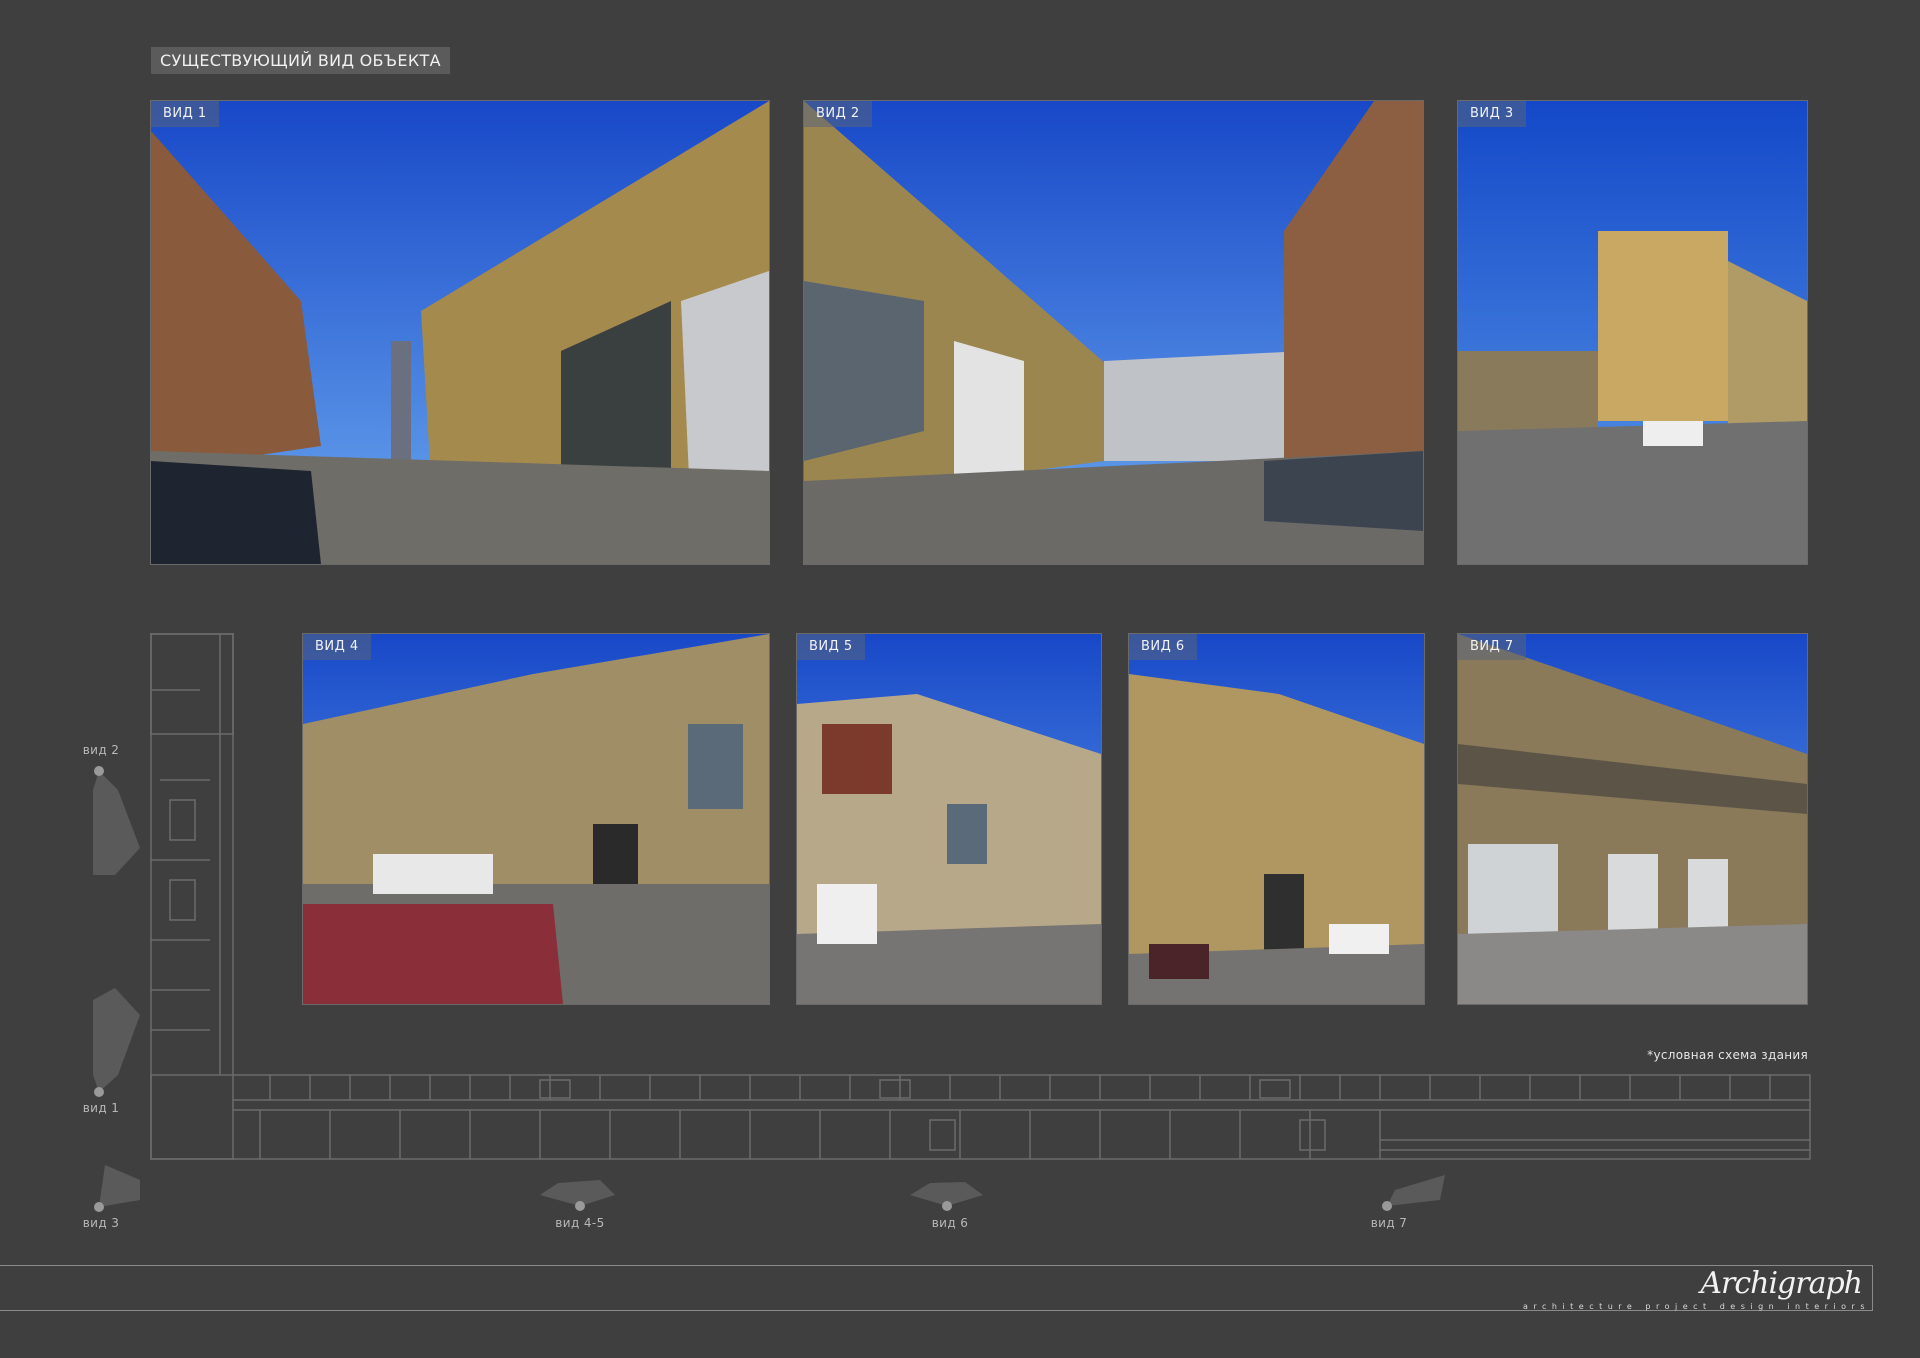 This screenshot has height=1358, width=1920. I want to click on plan-marker-label-4-5: вид 4-5, so click(580, 1223).